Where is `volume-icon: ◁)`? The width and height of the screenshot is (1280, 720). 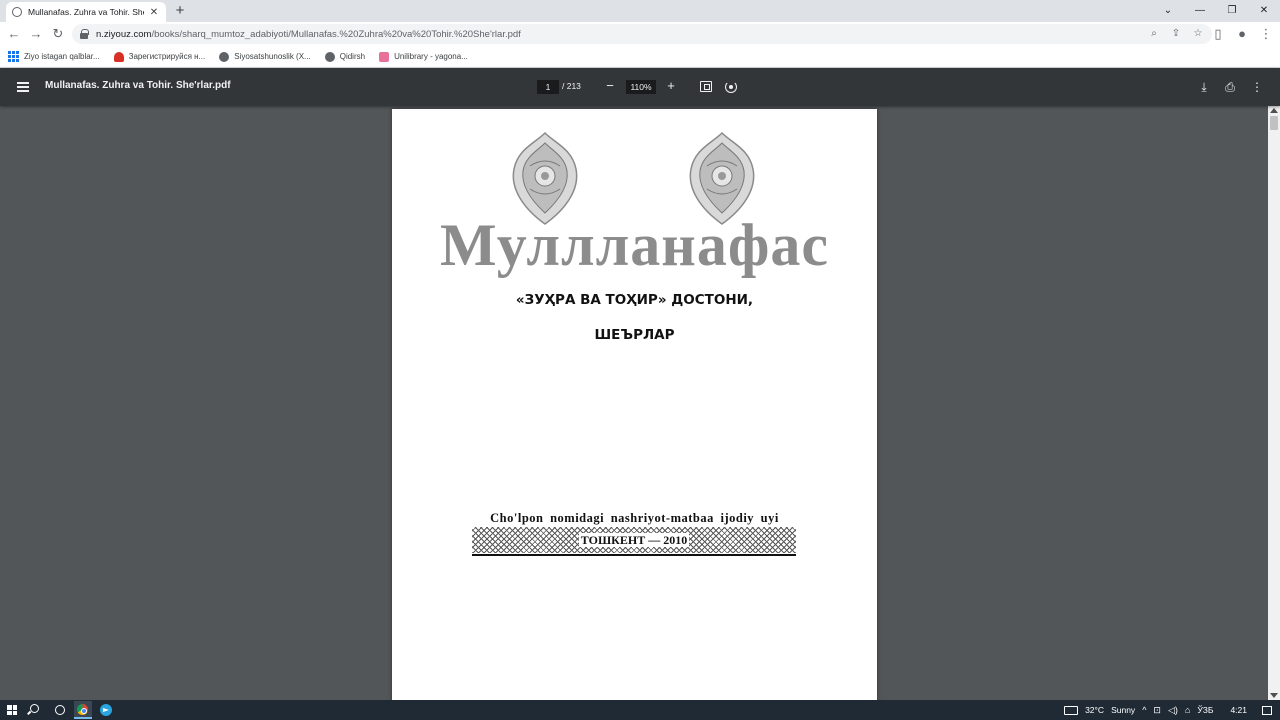 volume-icon: ◁) is located at coordinates (1173, 710).